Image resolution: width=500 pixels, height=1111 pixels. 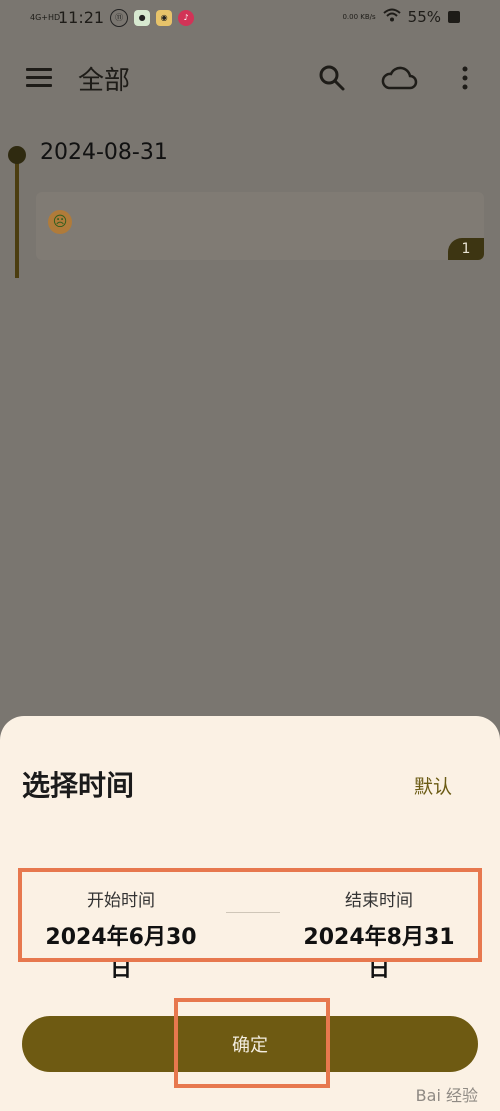 What do you see at coordinates (119, 17) in the screenshot?
I see `11-app-icon: ⑪` at bounding box center [119, 17].